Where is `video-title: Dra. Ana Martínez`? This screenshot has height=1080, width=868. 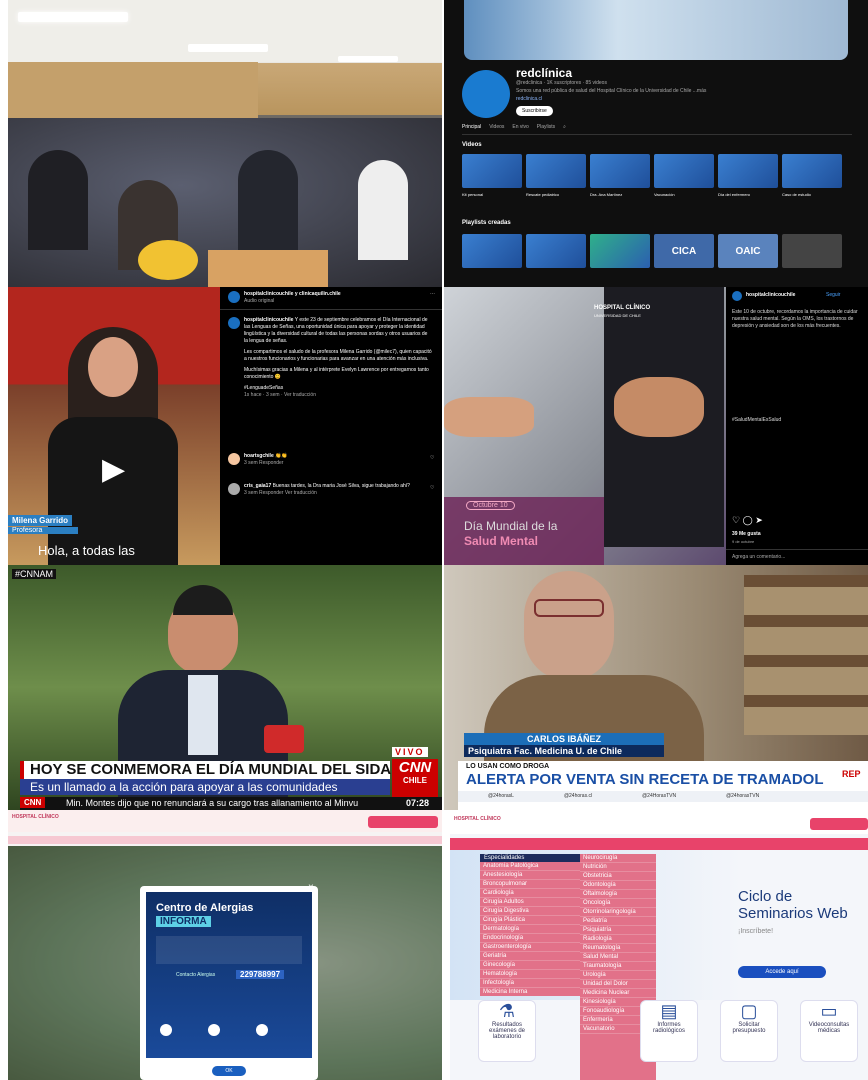 video-title: Dra. Ana Martínez is located at coordinates (606, 194).